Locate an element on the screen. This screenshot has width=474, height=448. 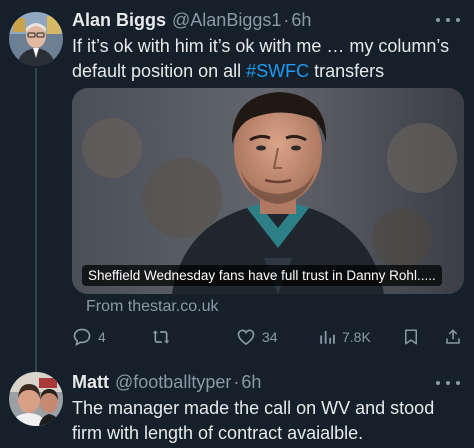
author-name: Matt is located at coordinates (90, 382).